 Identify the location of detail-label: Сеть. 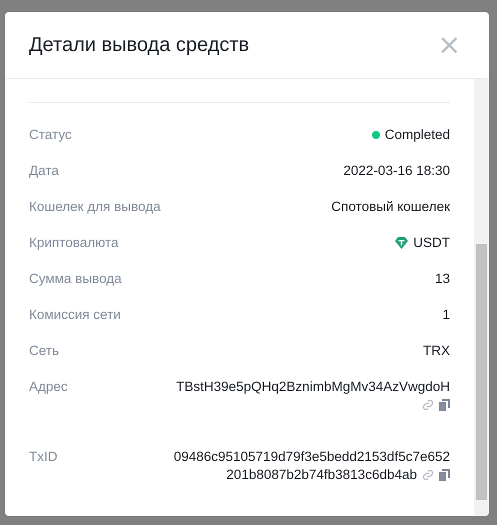
(44, 351).